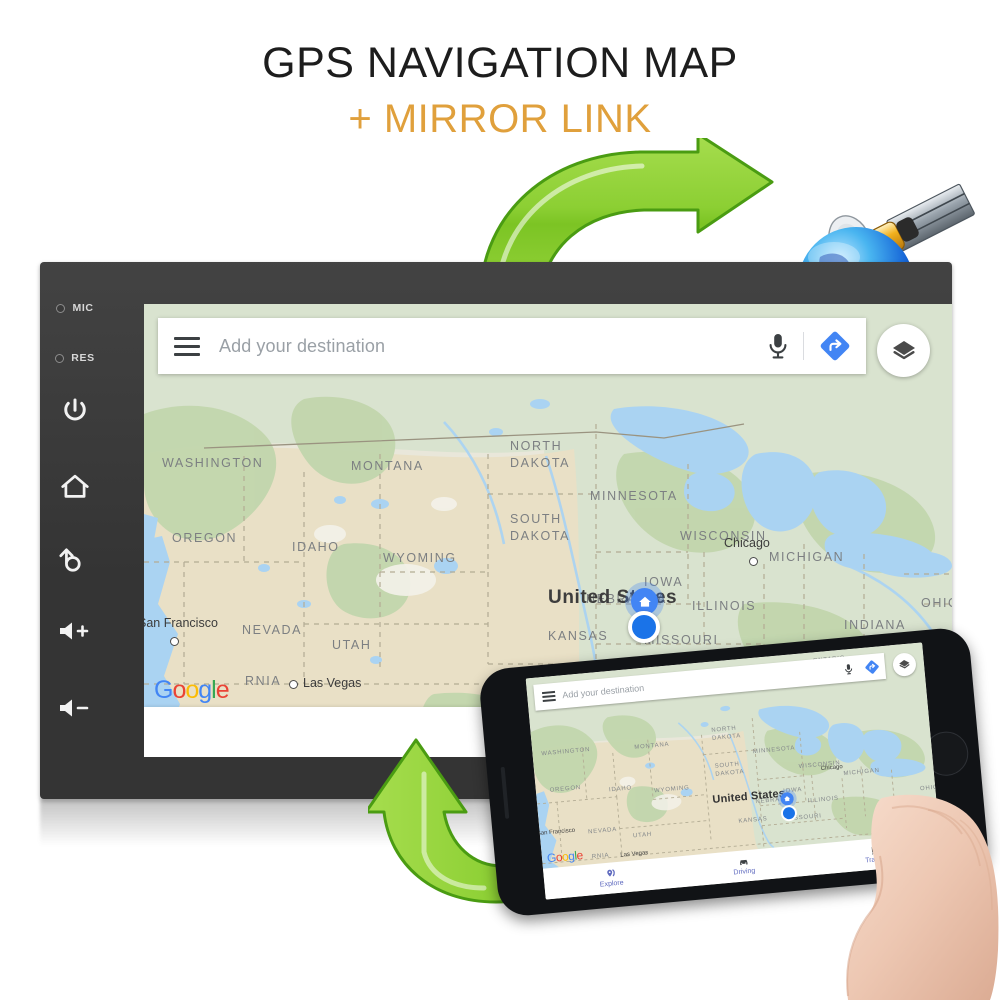  I want to click on speaker-plus-icon, so click(74, 631).